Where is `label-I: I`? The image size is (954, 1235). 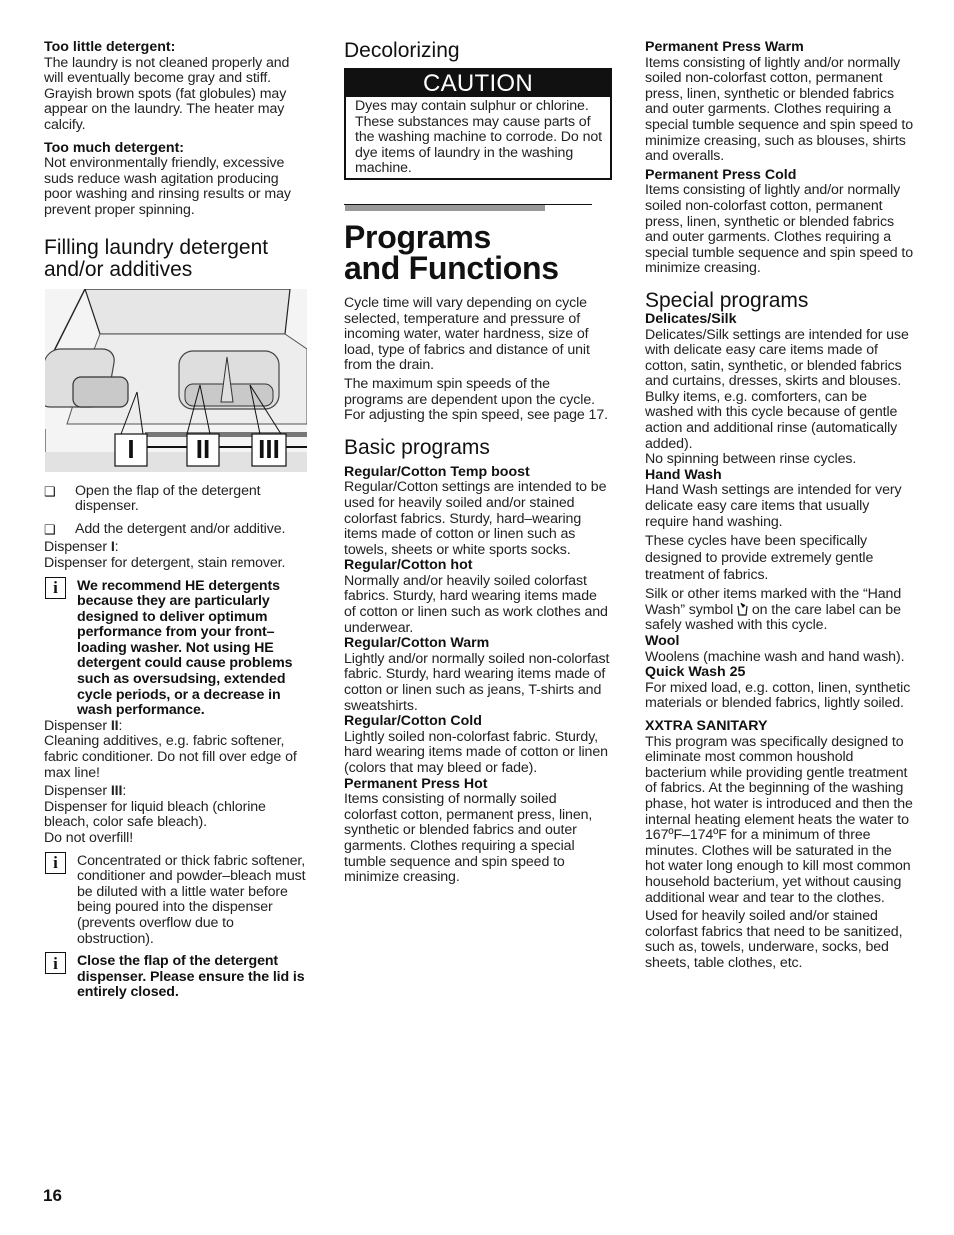 label-I: I is located at coordinates (131, 449).